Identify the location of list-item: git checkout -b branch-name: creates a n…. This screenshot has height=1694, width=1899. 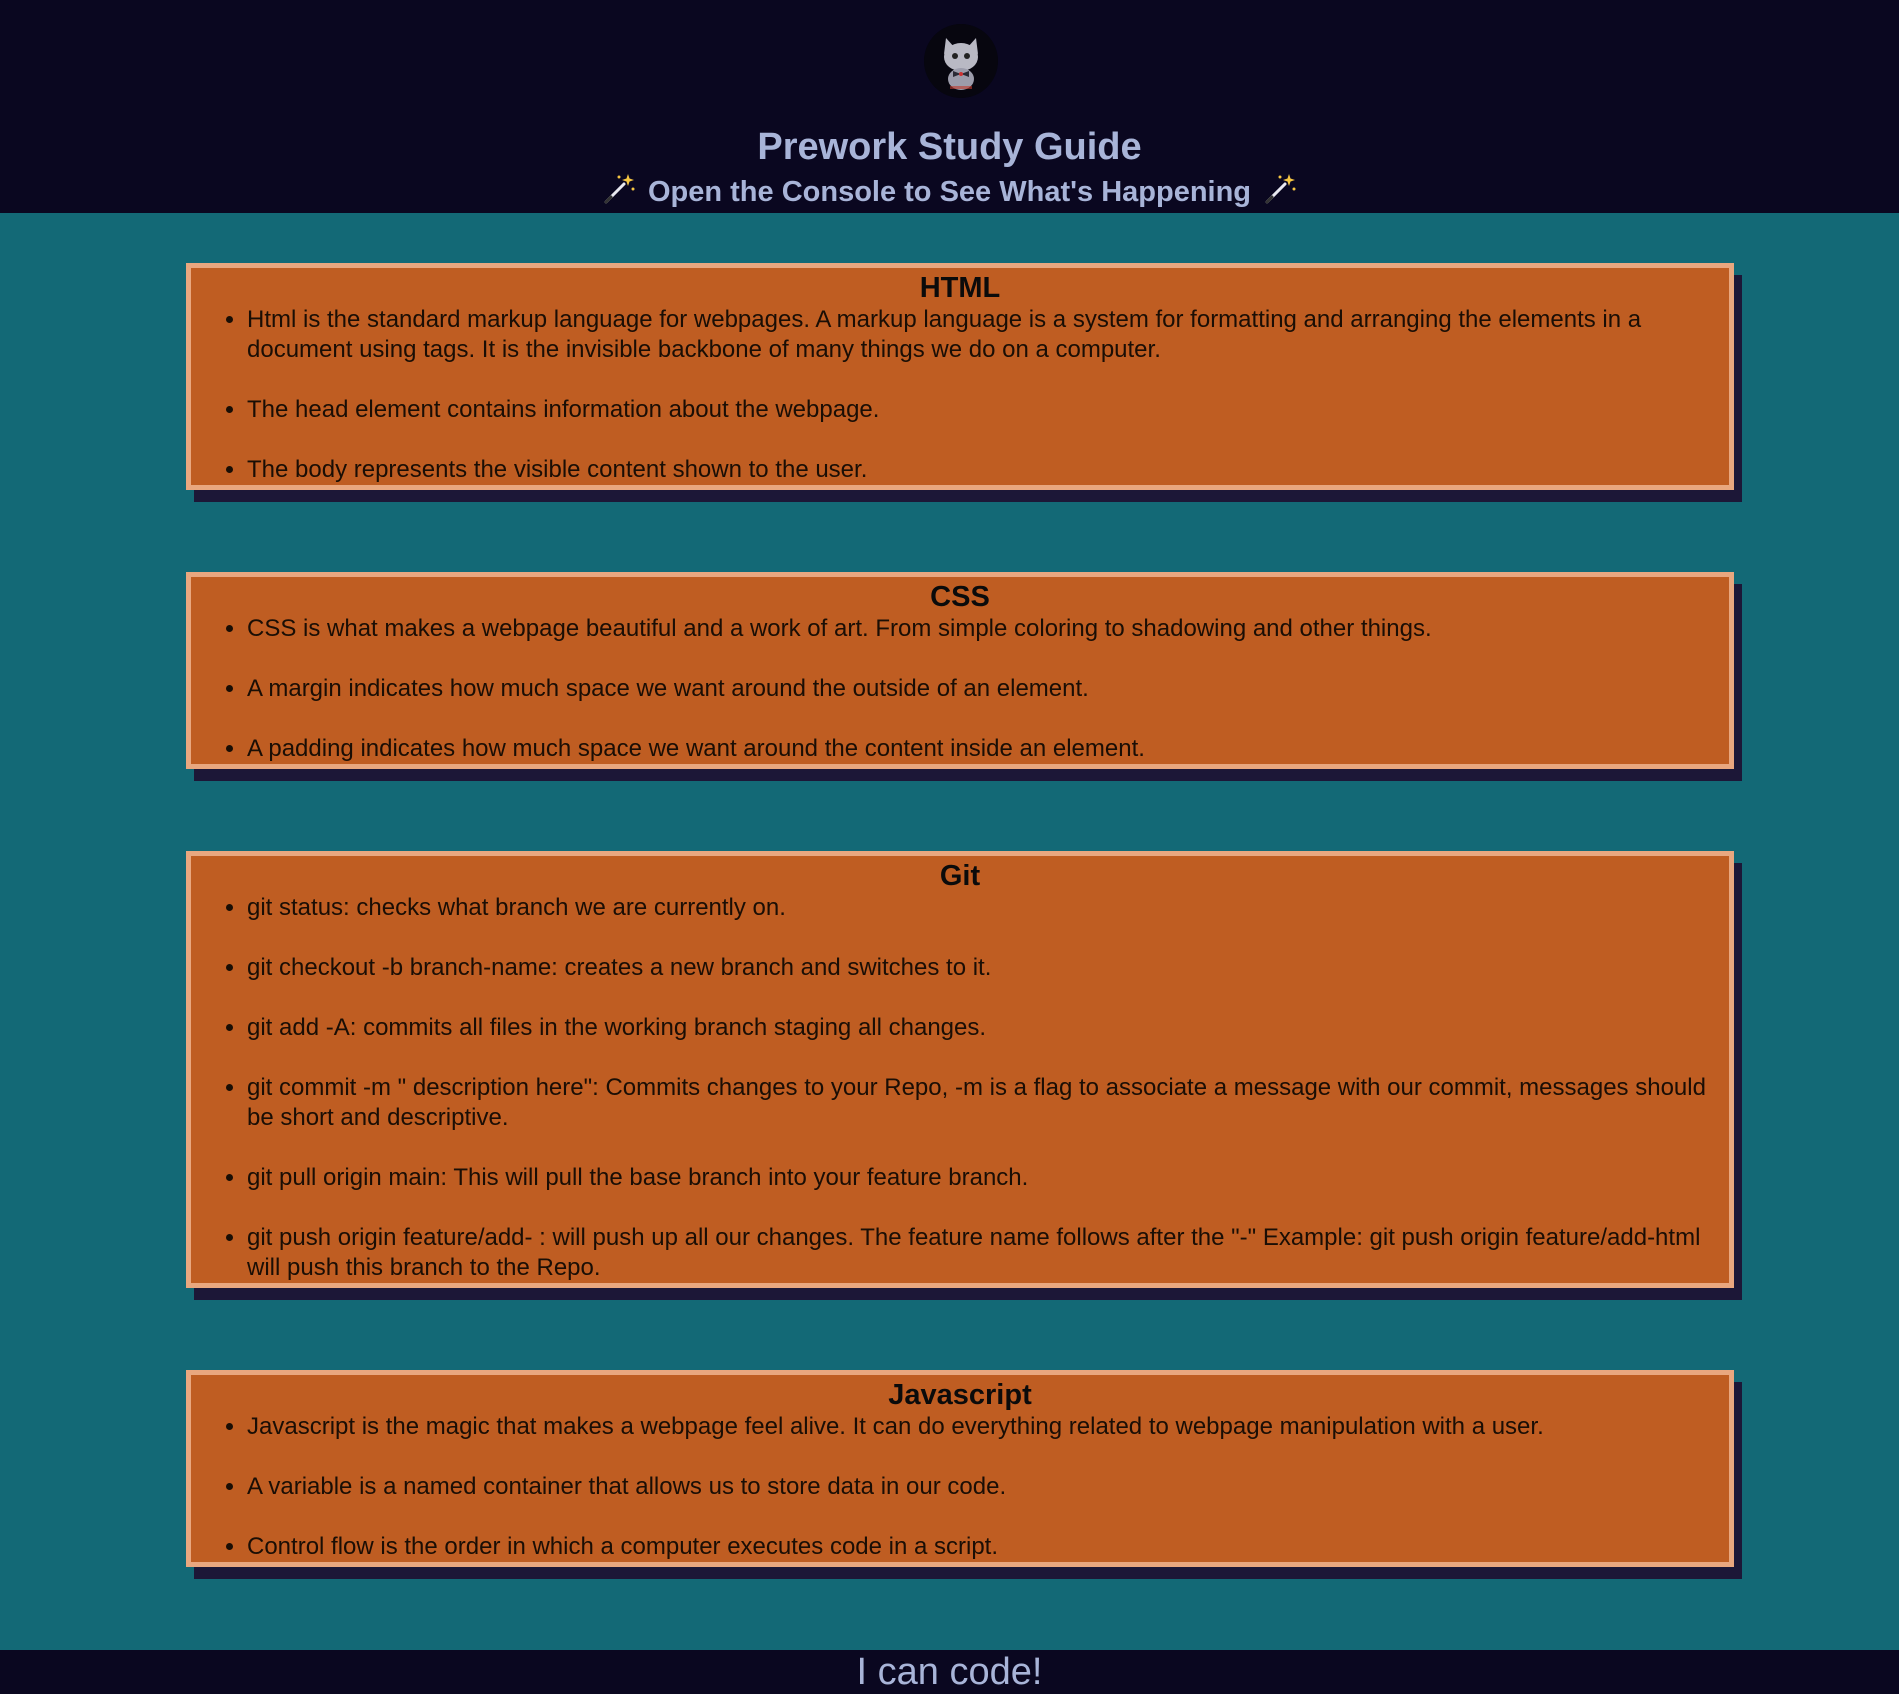
(978, 968).